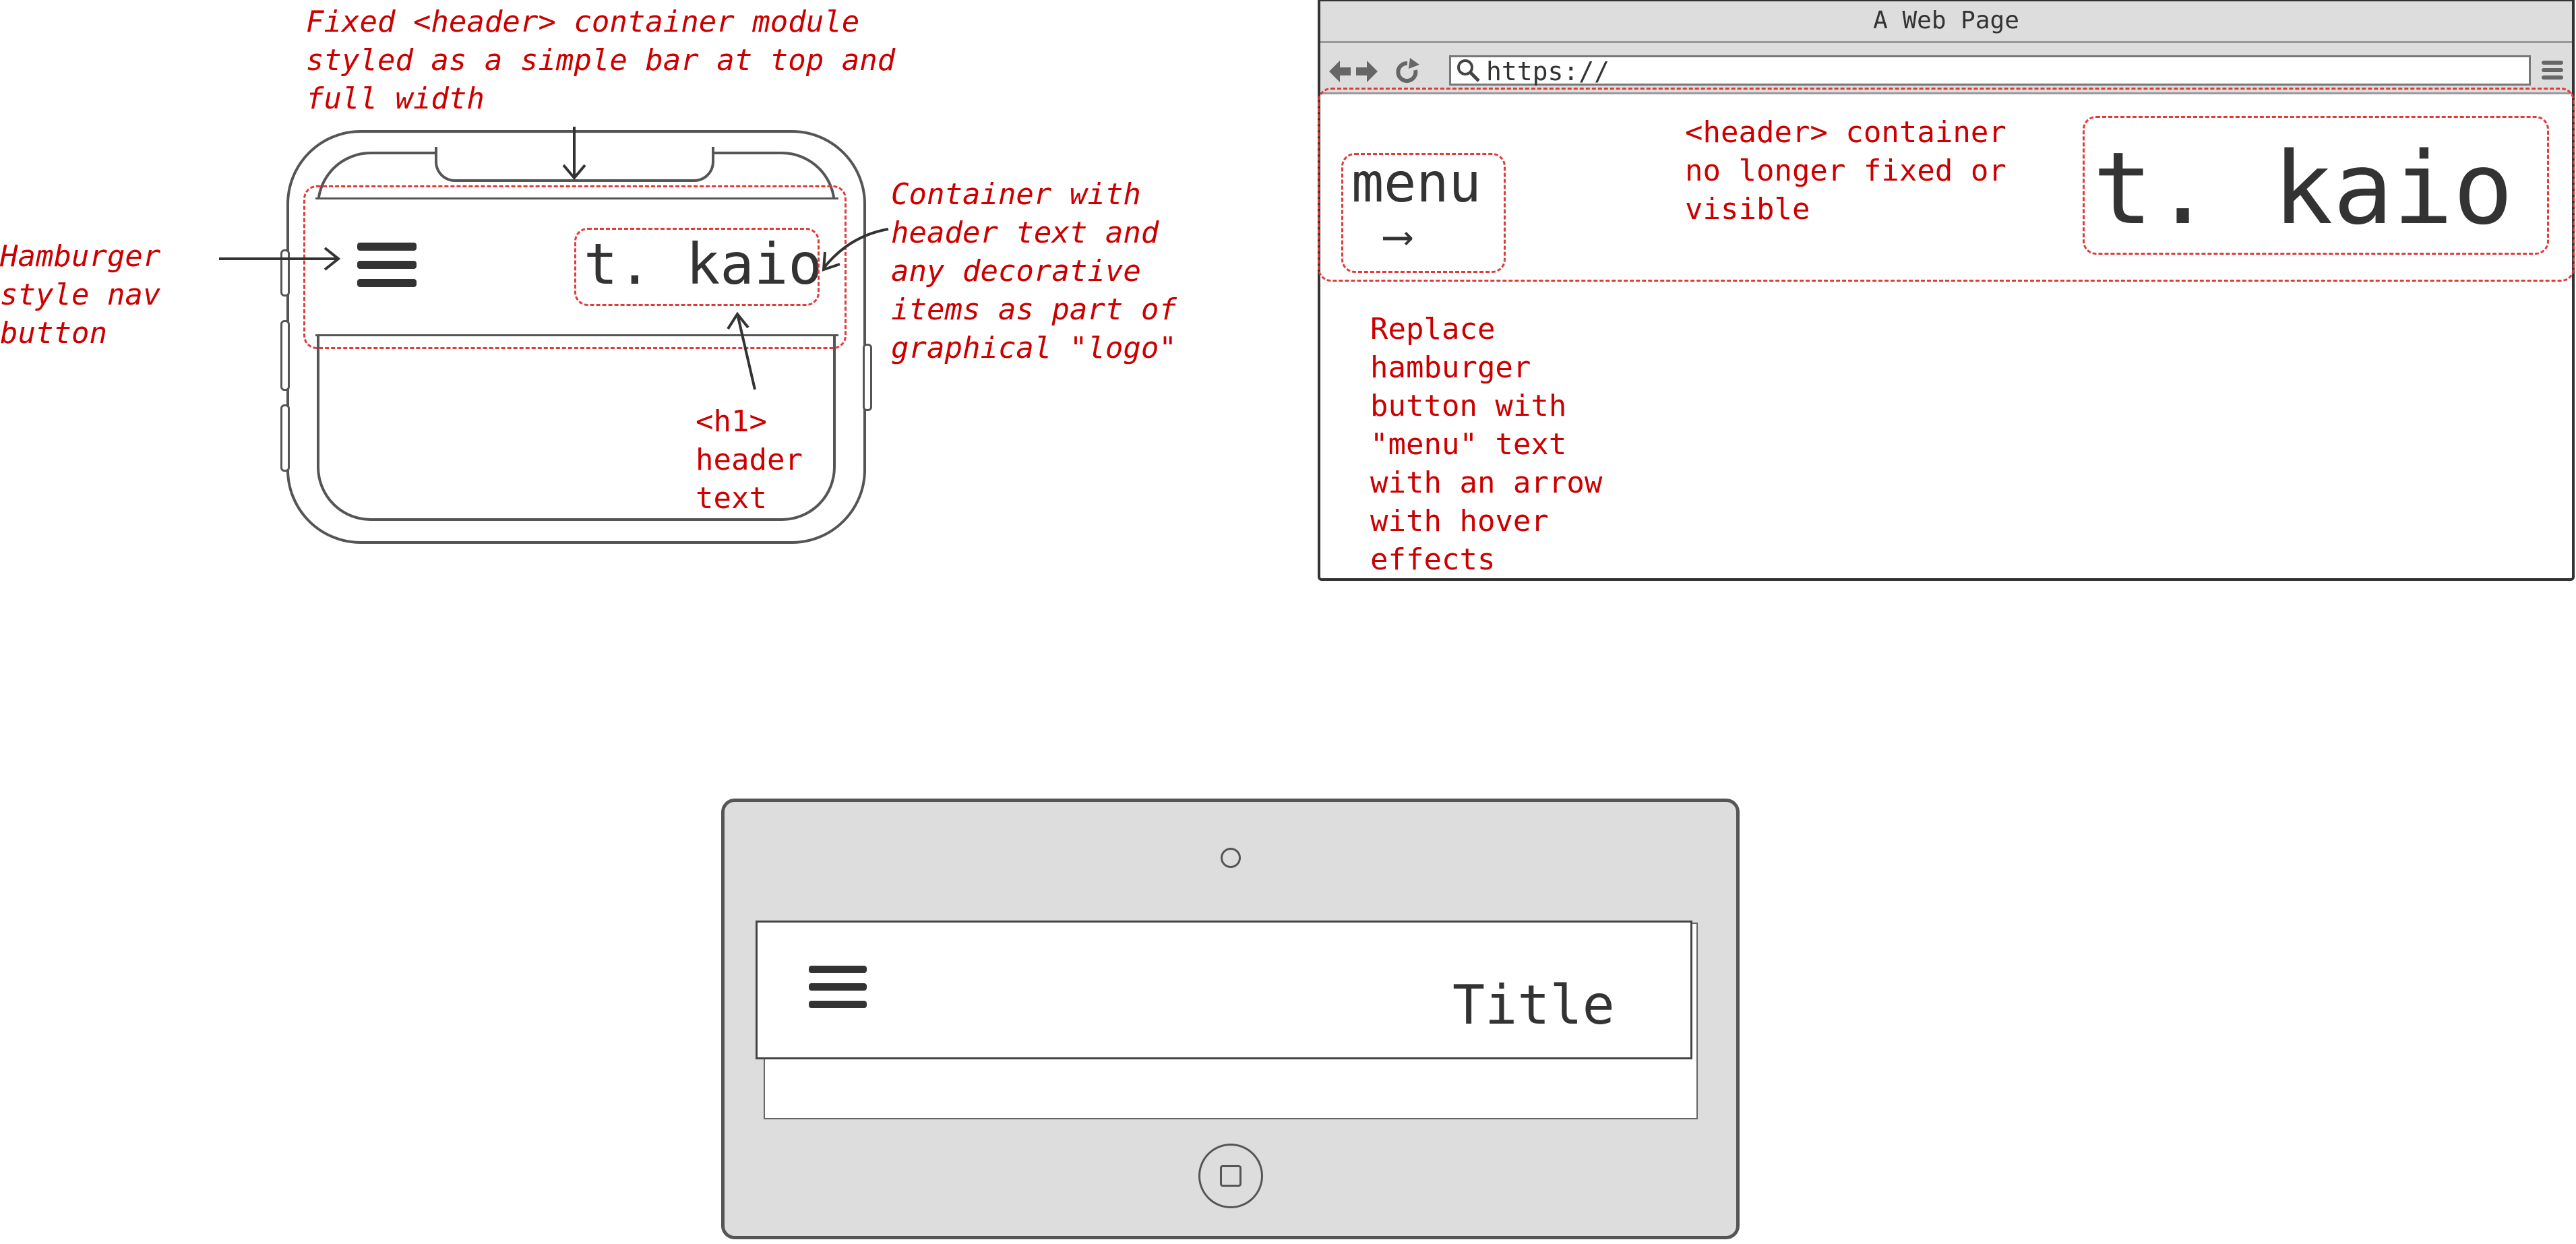  I want to click on annotation-arrows, so click(554, 258).